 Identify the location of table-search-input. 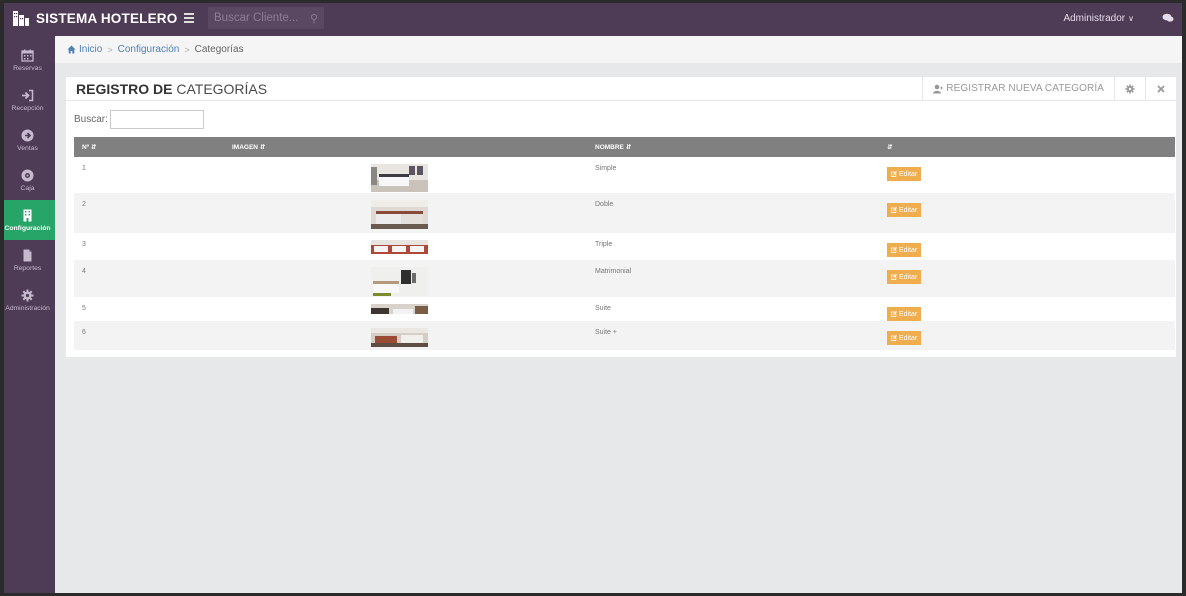
(156, 119).